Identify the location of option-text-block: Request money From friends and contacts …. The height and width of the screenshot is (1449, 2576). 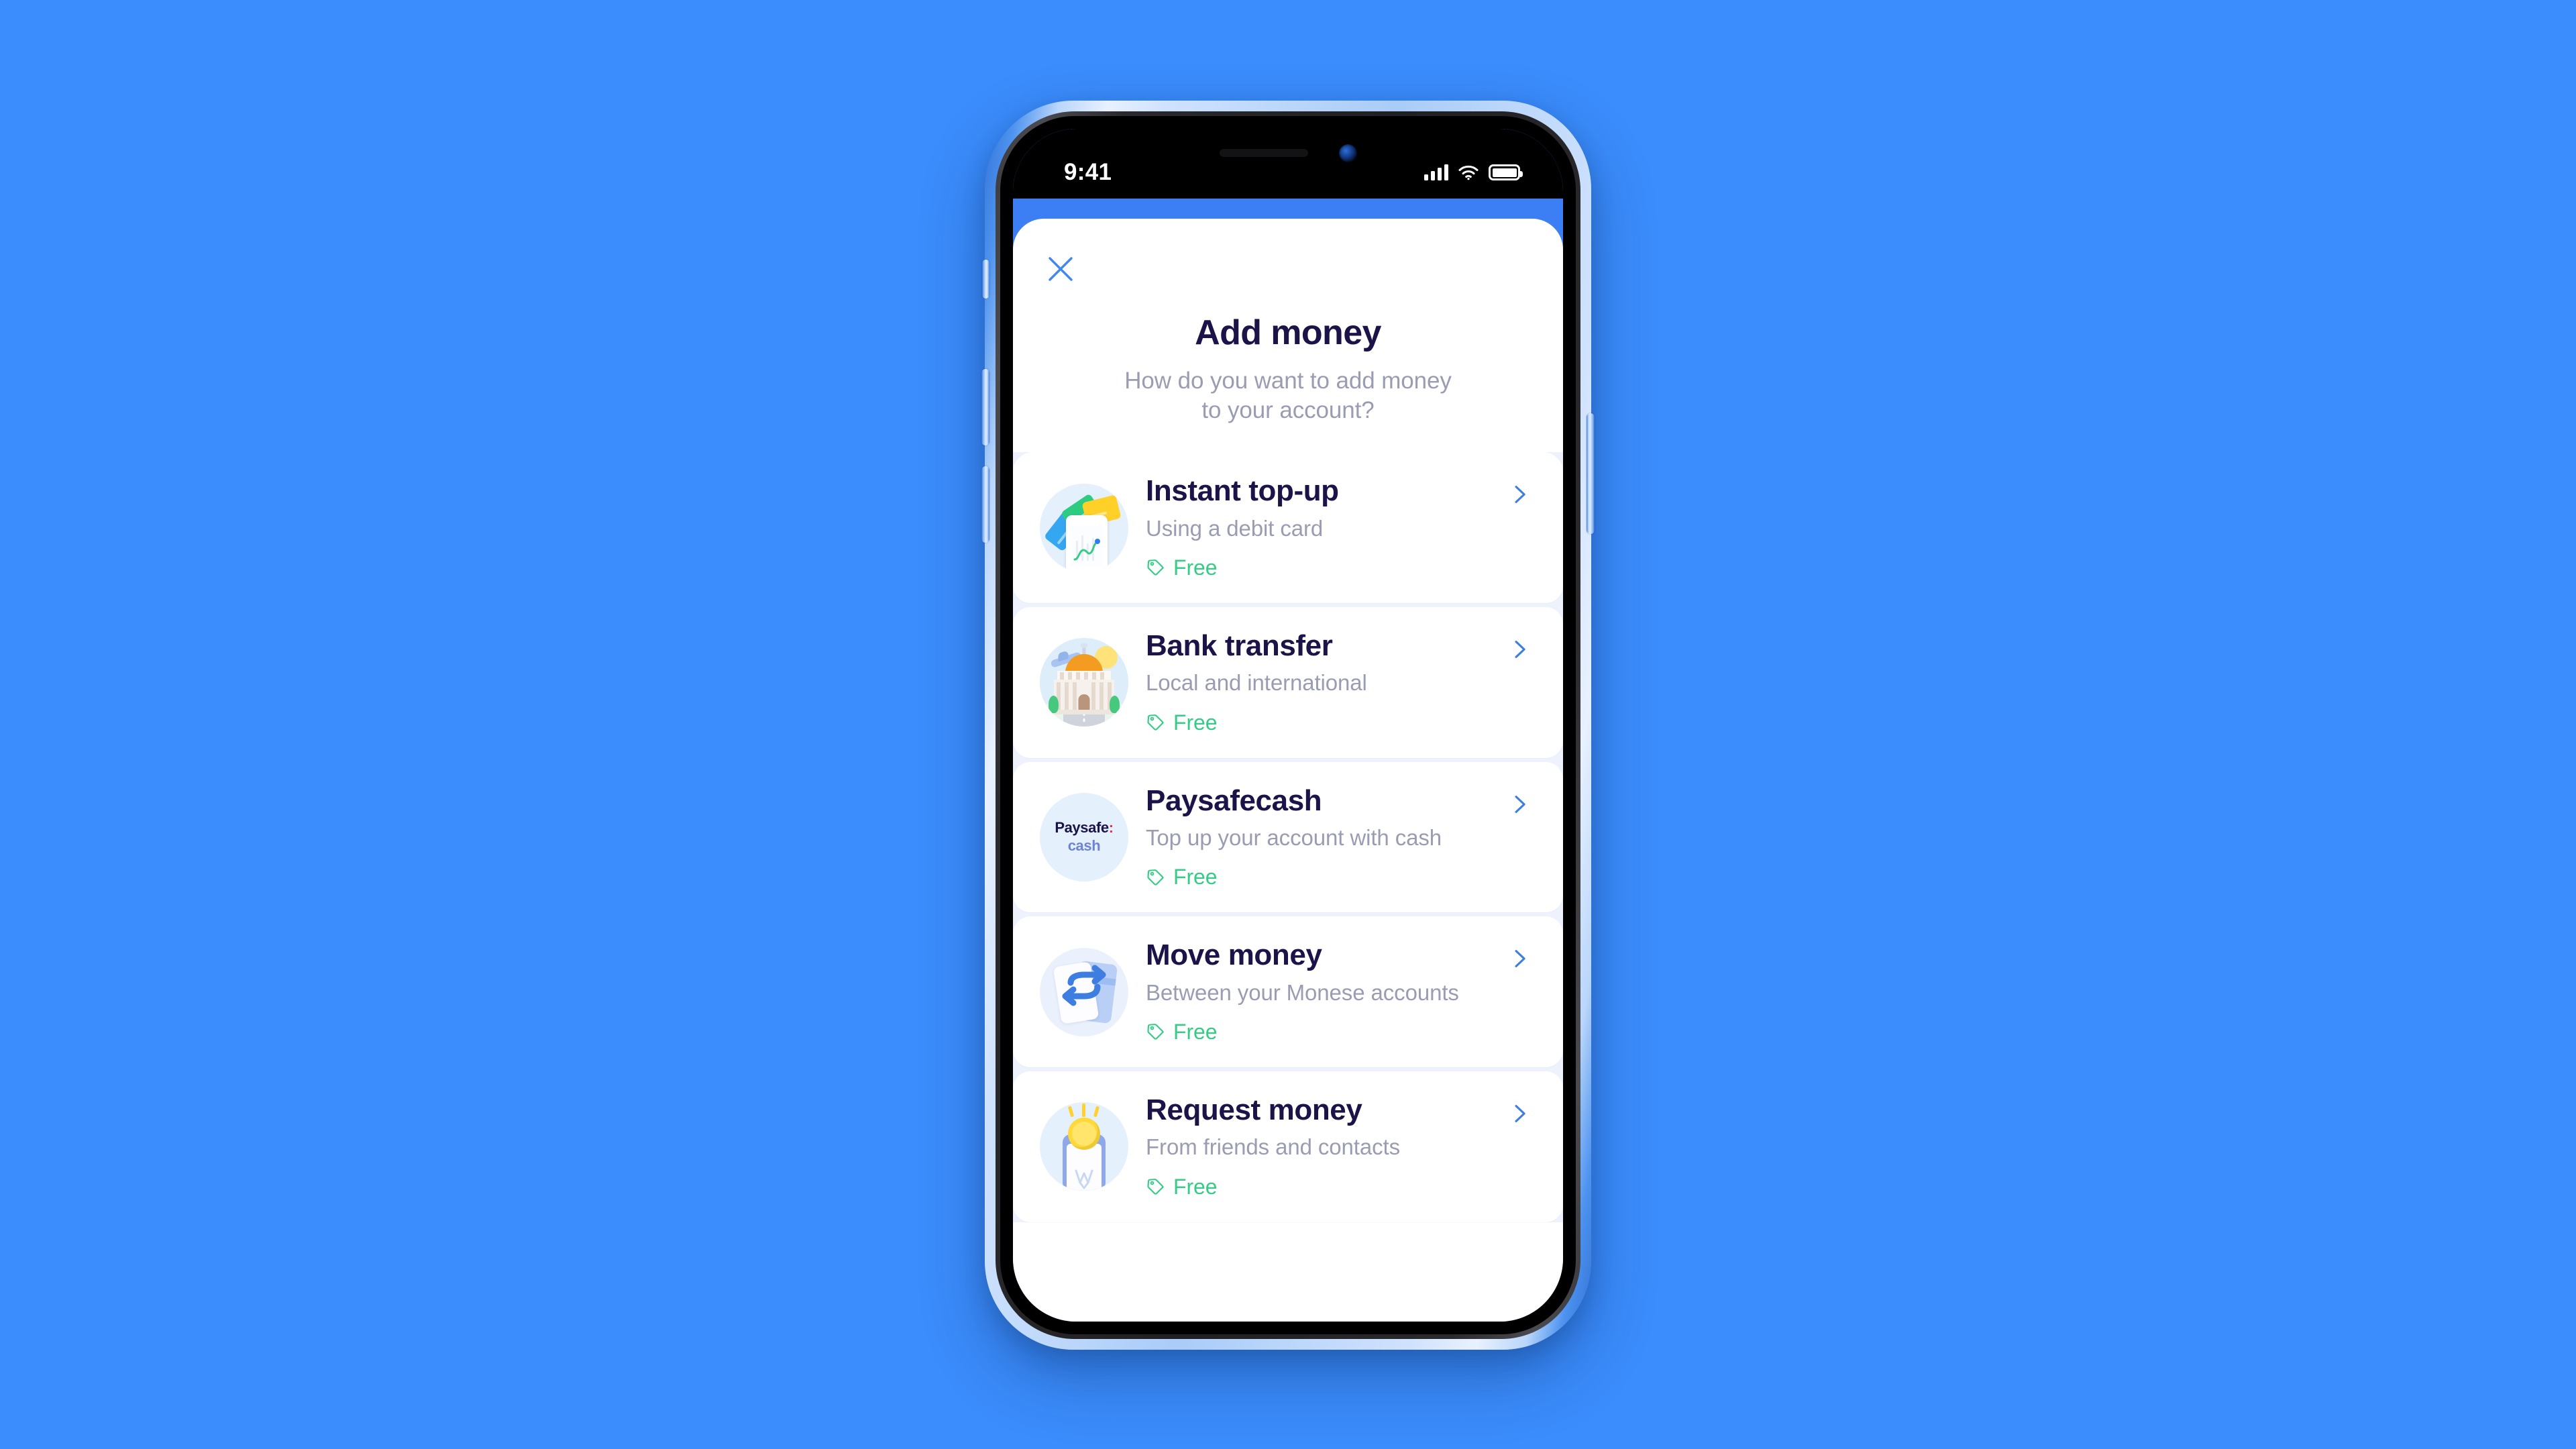
(1340, 1146).